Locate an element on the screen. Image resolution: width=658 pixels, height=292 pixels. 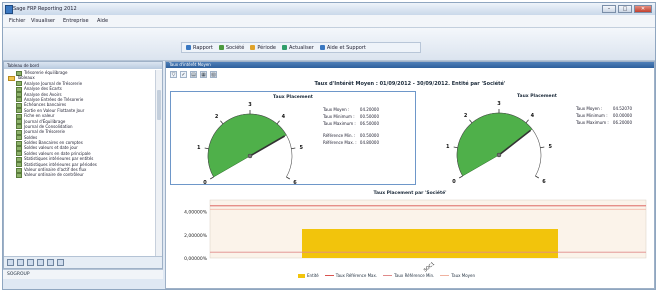
refresh-icon is located at coordinates (285, 47).